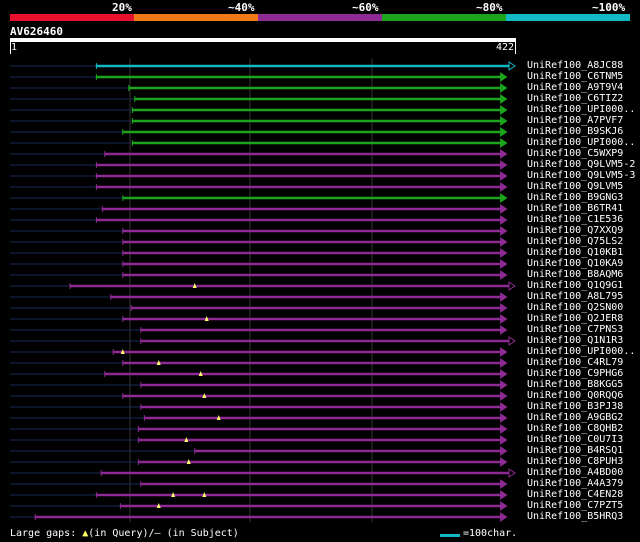  What do you see at coordinates (575, 208) in the screenshot?
I see `hit-label: UniRef100_B6TR41` at bounding box center [575, 208].